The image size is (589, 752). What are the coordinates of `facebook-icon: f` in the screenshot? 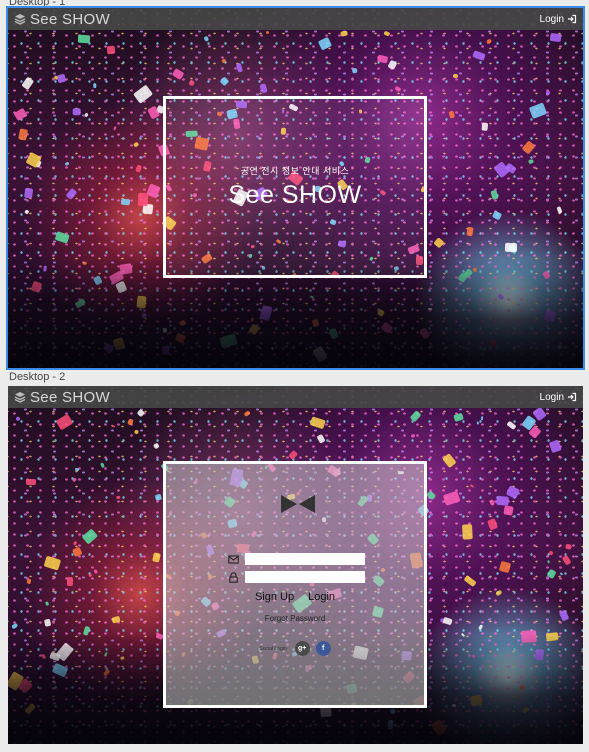 It's located at (323, 648).